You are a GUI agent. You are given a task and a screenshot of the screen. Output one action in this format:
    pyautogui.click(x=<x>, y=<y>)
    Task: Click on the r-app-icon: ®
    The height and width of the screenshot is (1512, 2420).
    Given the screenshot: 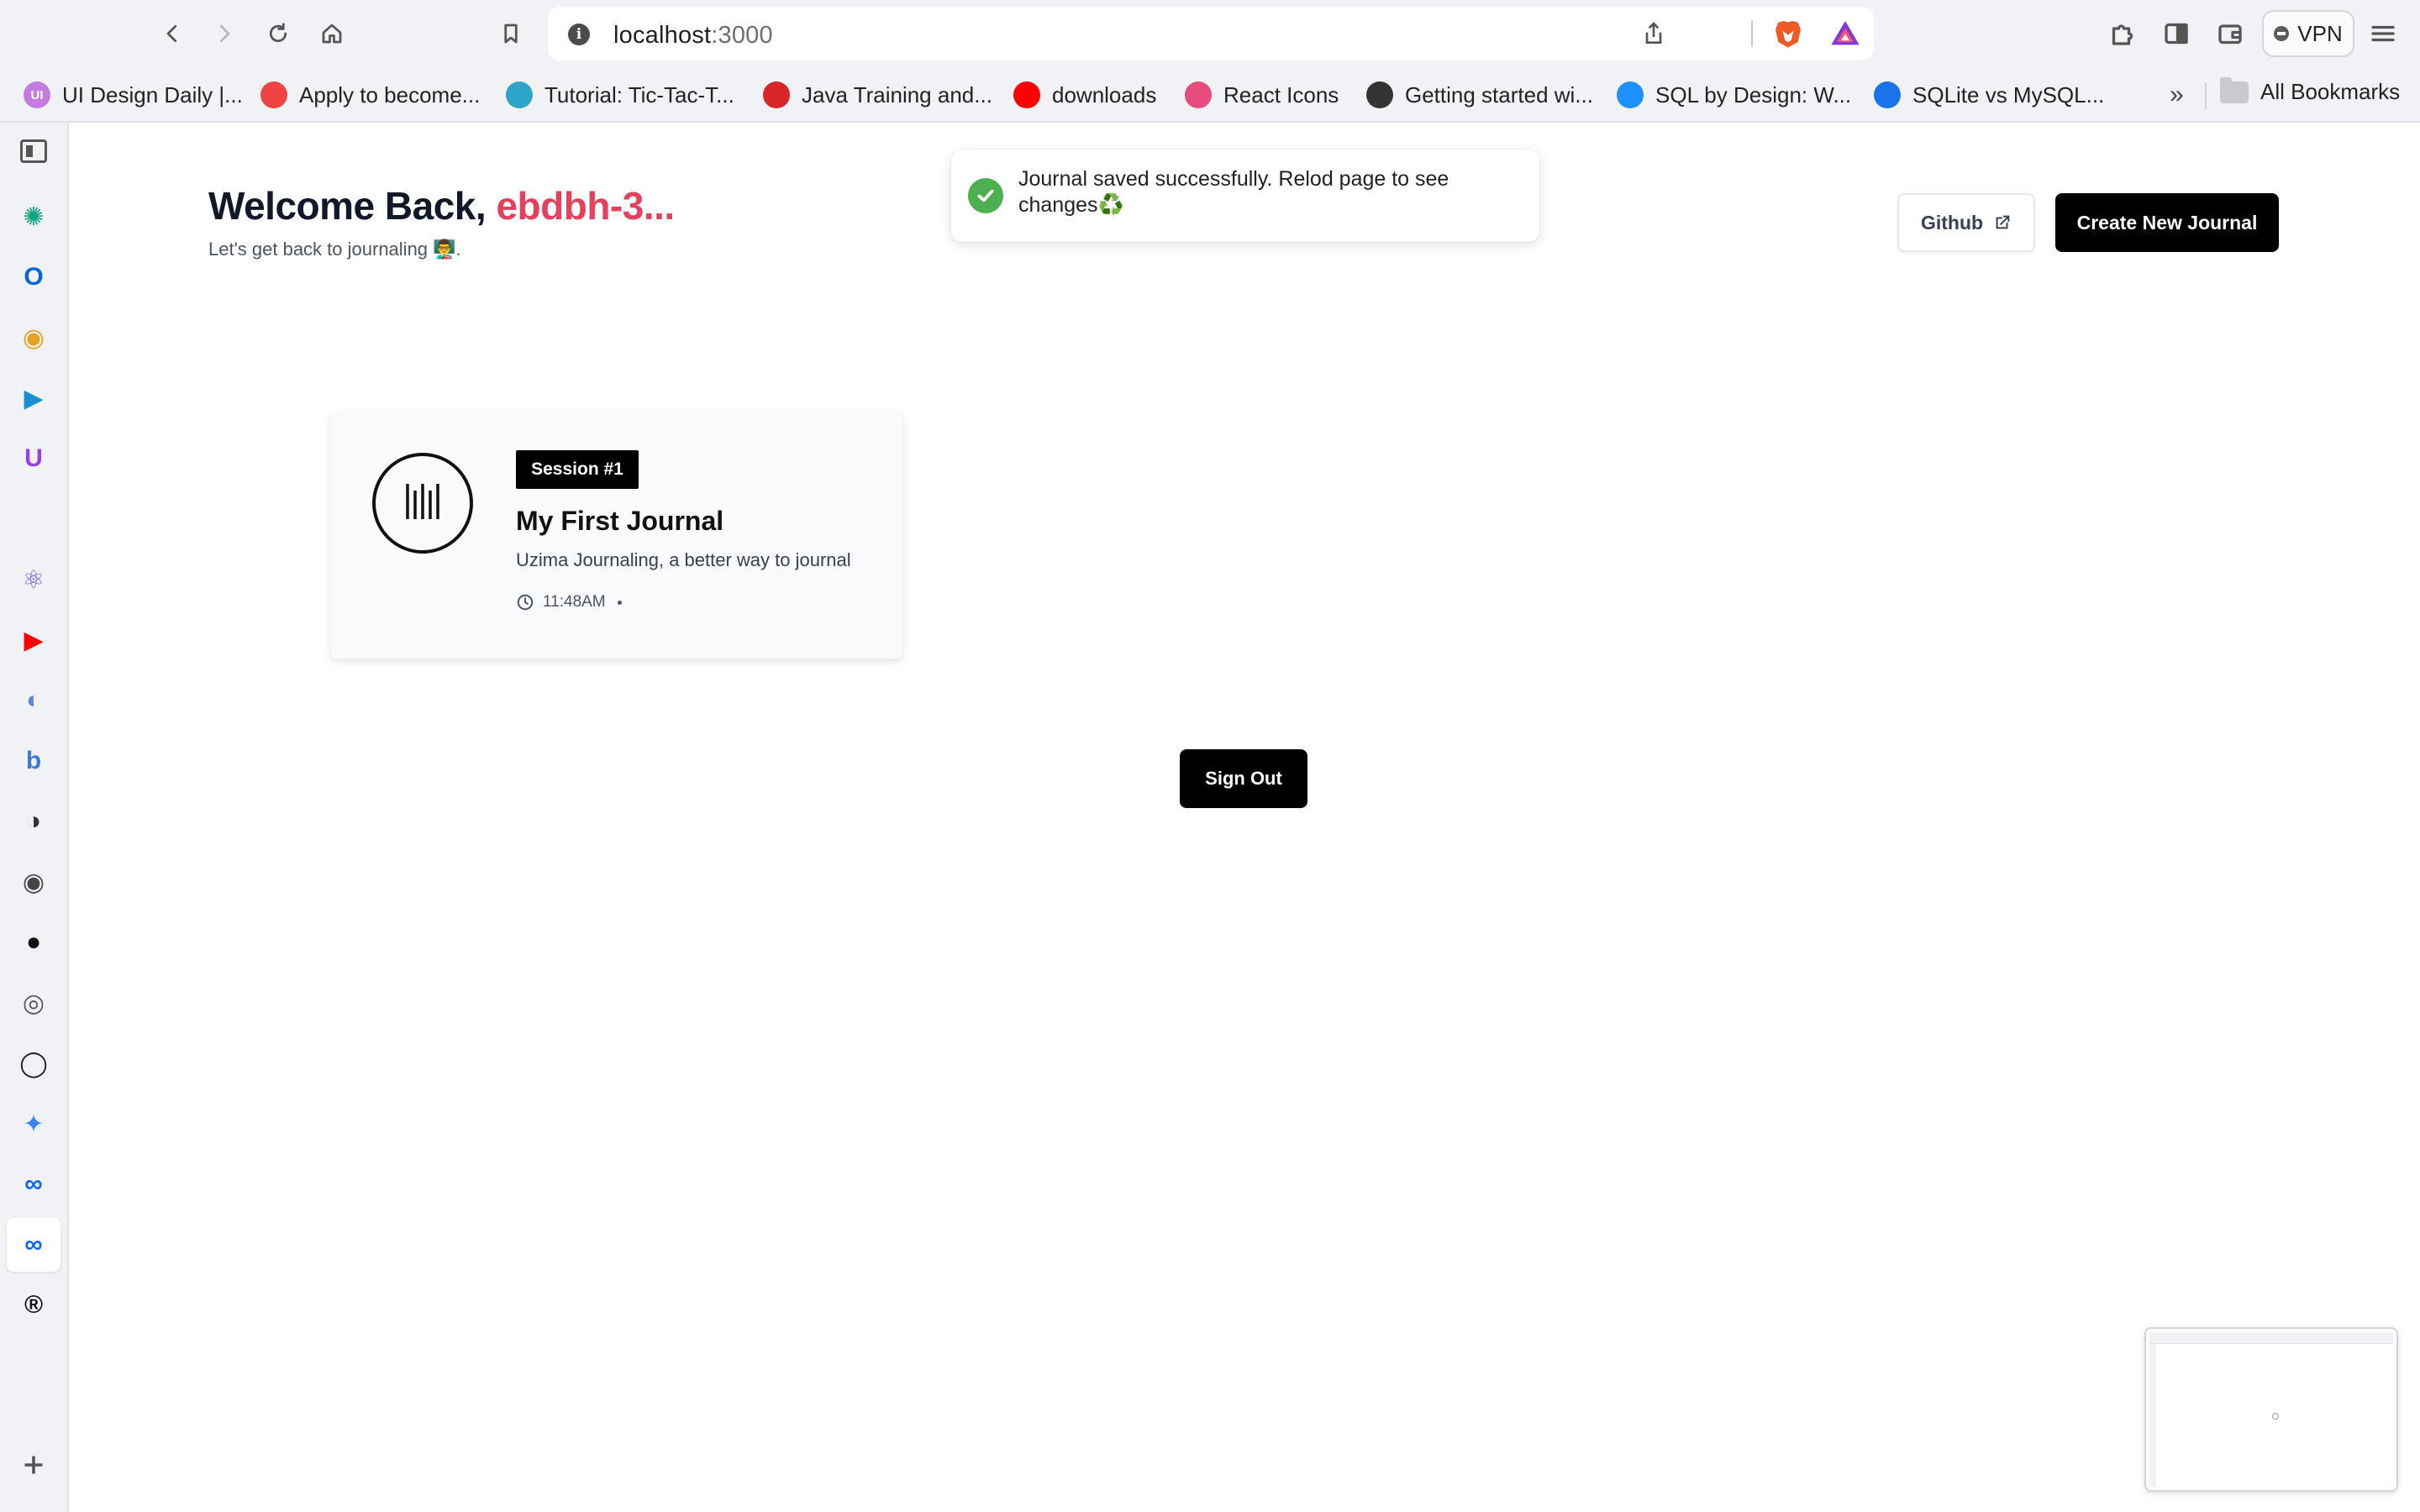 What is the action you would take?
    pyautogui.click(x=34, y=1305)
    